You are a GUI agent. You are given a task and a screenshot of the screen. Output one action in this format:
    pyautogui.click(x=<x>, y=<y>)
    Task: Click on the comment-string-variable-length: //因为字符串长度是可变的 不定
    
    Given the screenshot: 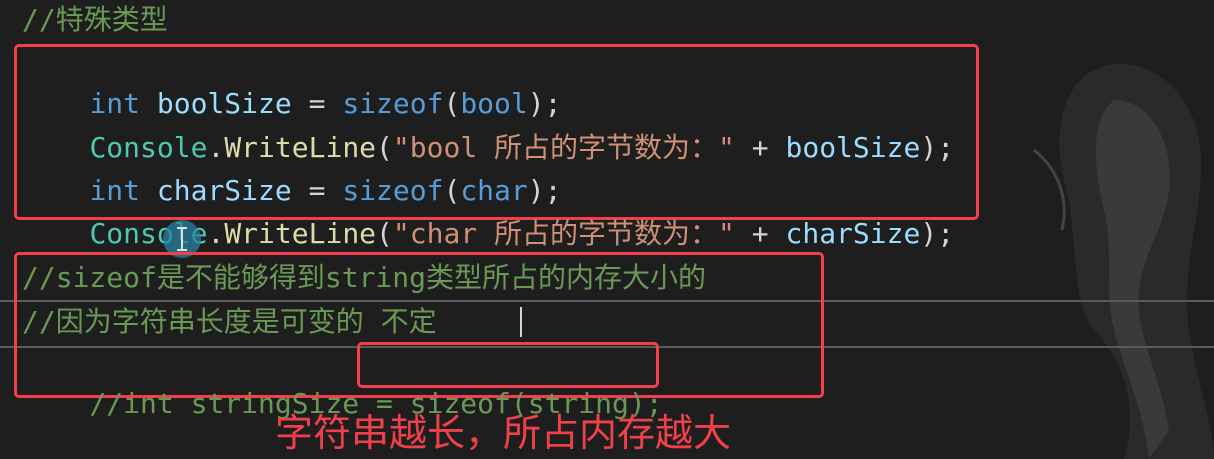 What is the action you would take?
    pyautogui.click(x=229, y=321)
    